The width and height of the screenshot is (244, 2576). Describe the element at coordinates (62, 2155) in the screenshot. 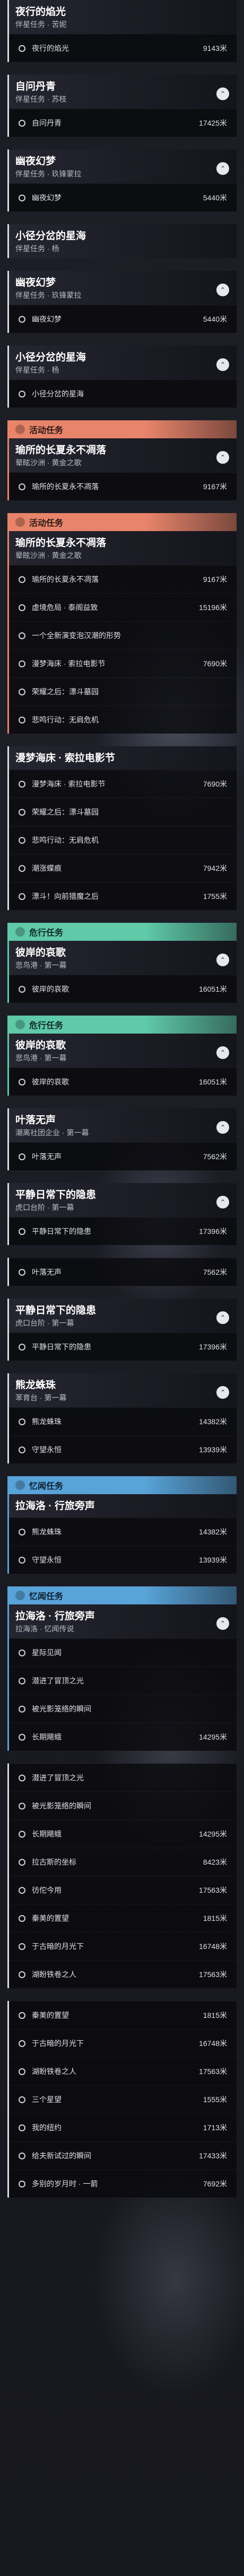

I see `step-name: 给夫新试过的瞬间` at that location.